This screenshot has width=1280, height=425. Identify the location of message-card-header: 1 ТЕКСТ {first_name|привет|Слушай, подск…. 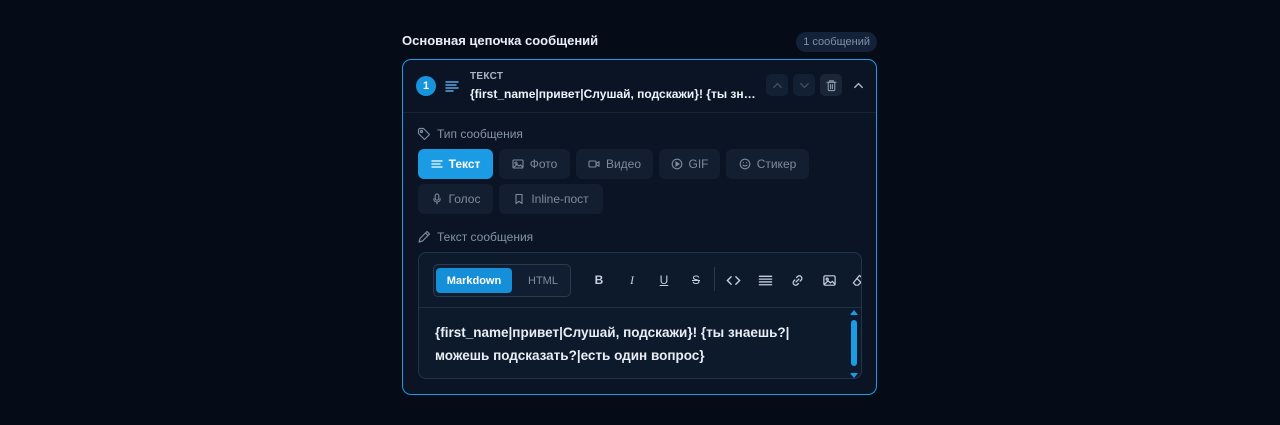
(639, 86).